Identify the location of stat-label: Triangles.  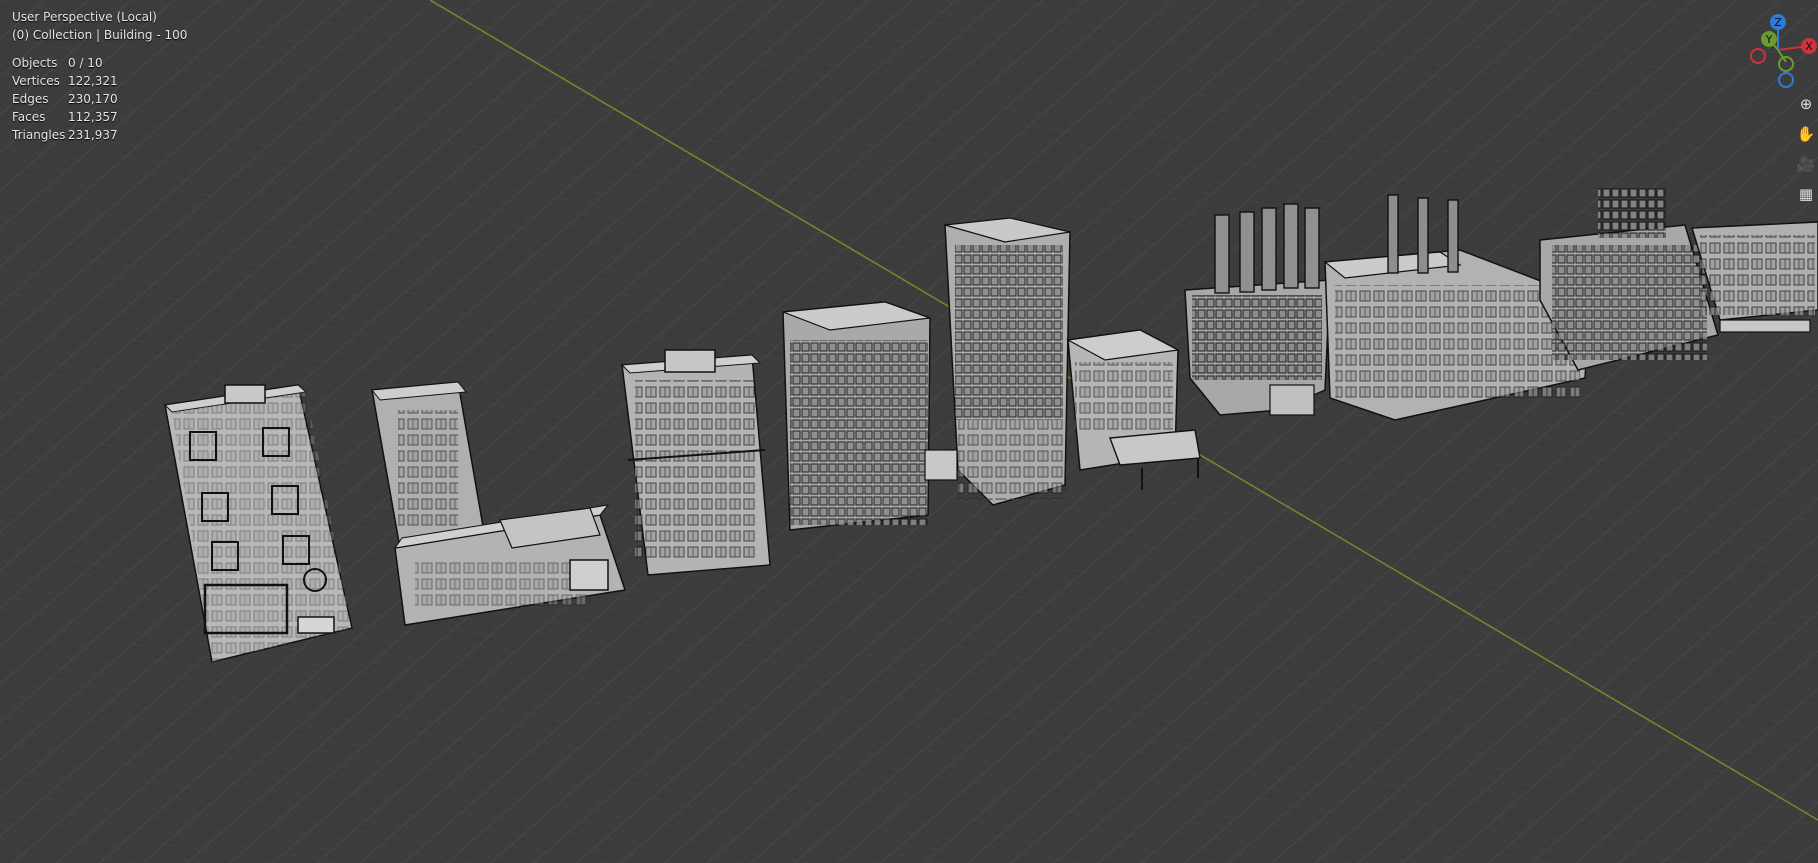
(39, 135).